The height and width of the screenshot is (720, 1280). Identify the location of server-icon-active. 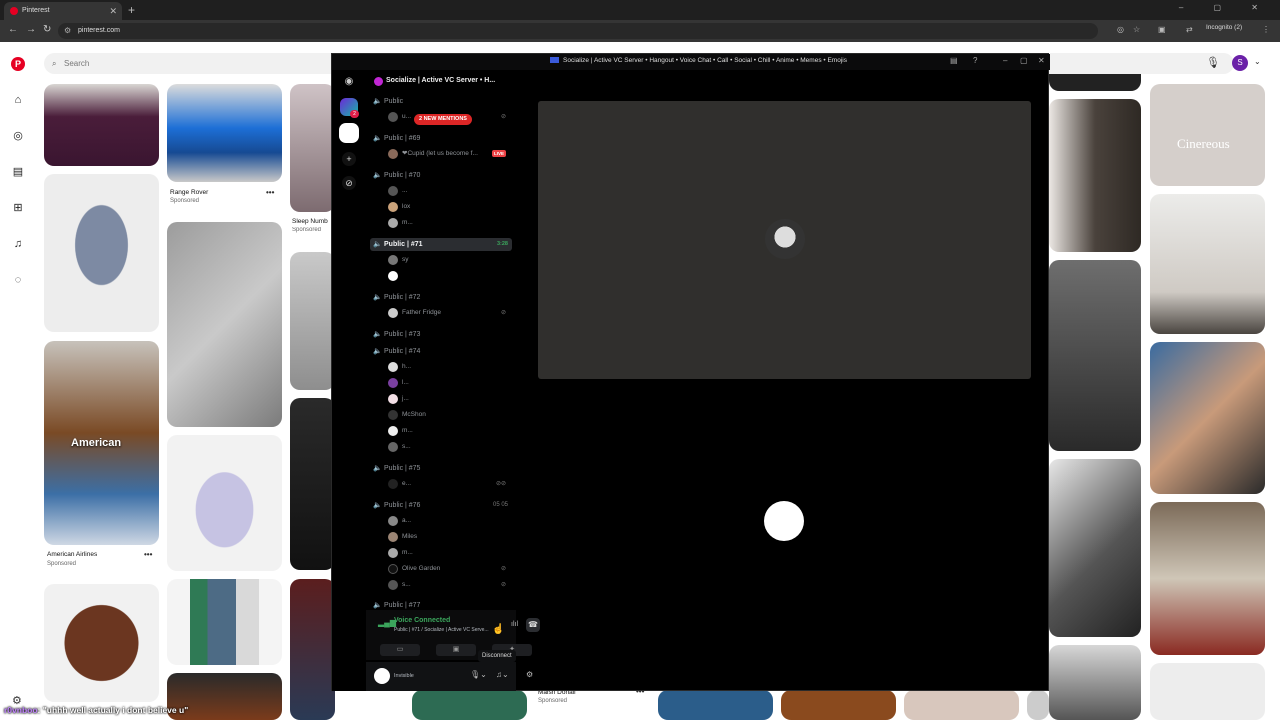
(349, 133).